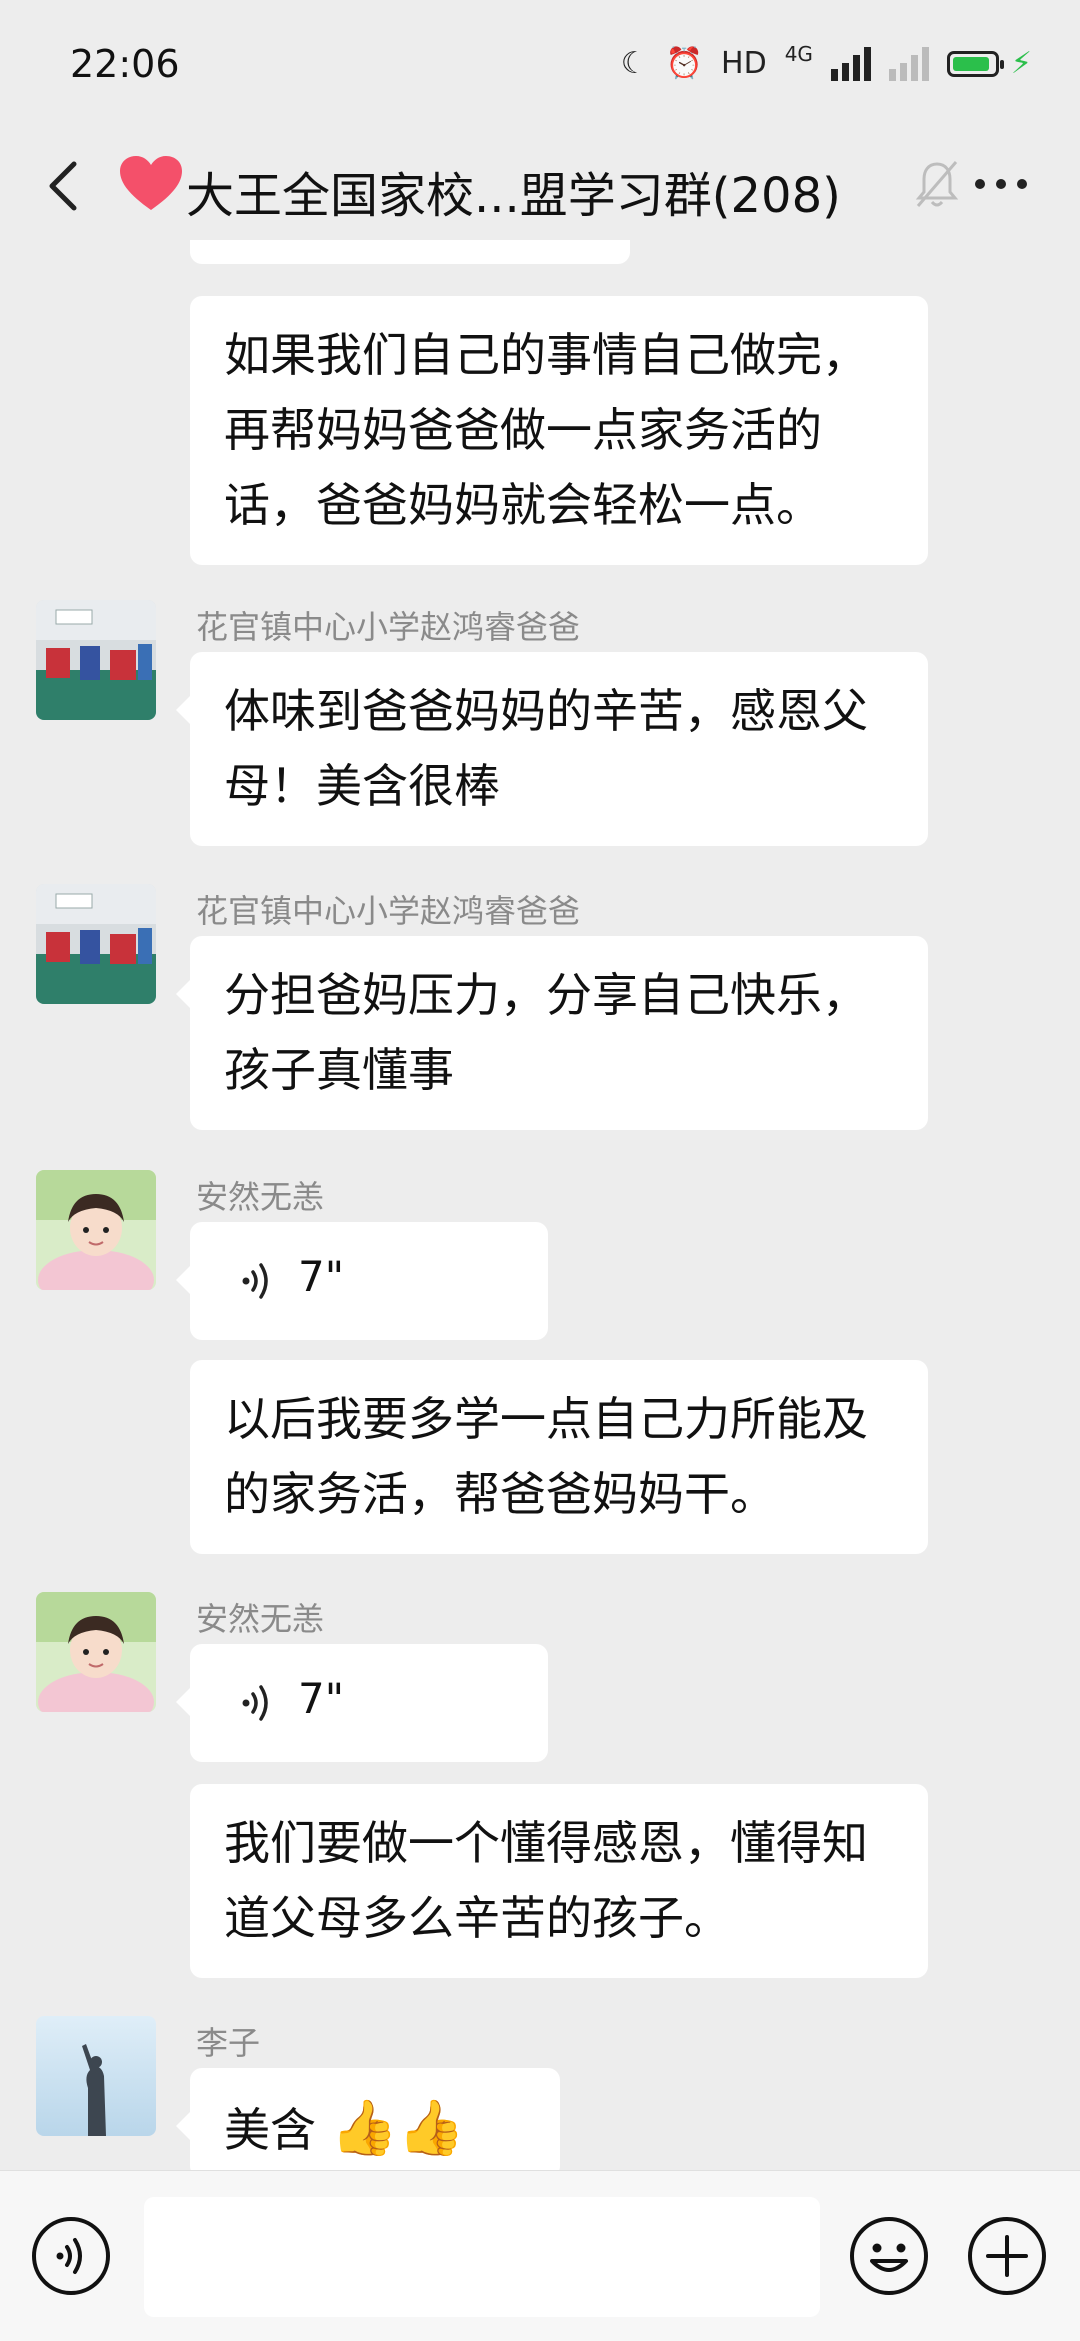 The image size is (1080, 2341). I want to click on muted-bell-icon, so click(937, 184).